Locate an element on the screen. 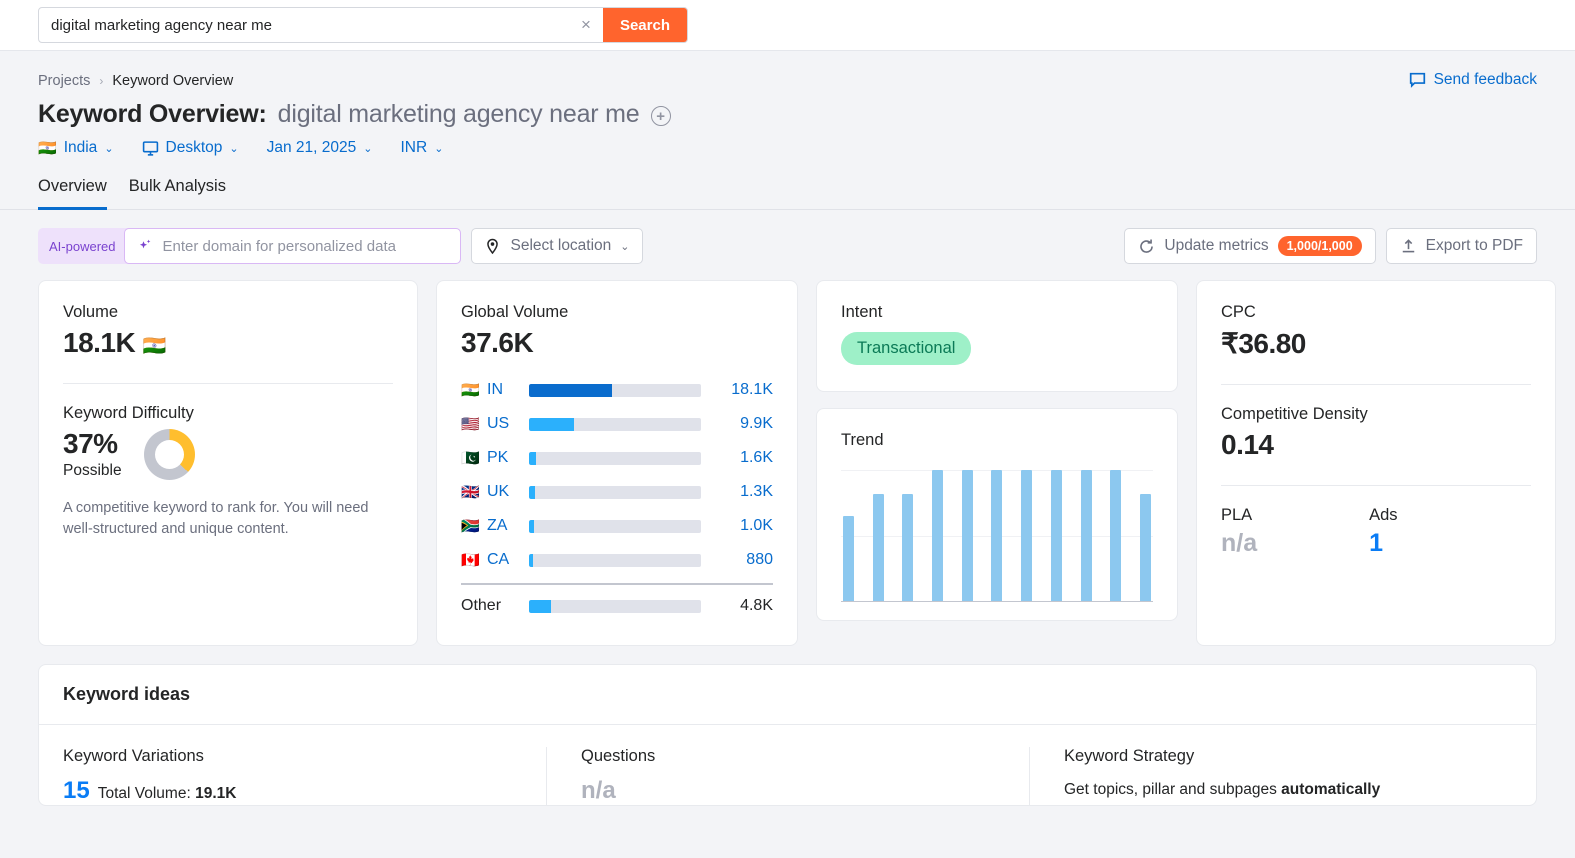 The image size is (1575, 858). volume-value: 18.1K 🇮🇳 is located at coordinates (228, 343).